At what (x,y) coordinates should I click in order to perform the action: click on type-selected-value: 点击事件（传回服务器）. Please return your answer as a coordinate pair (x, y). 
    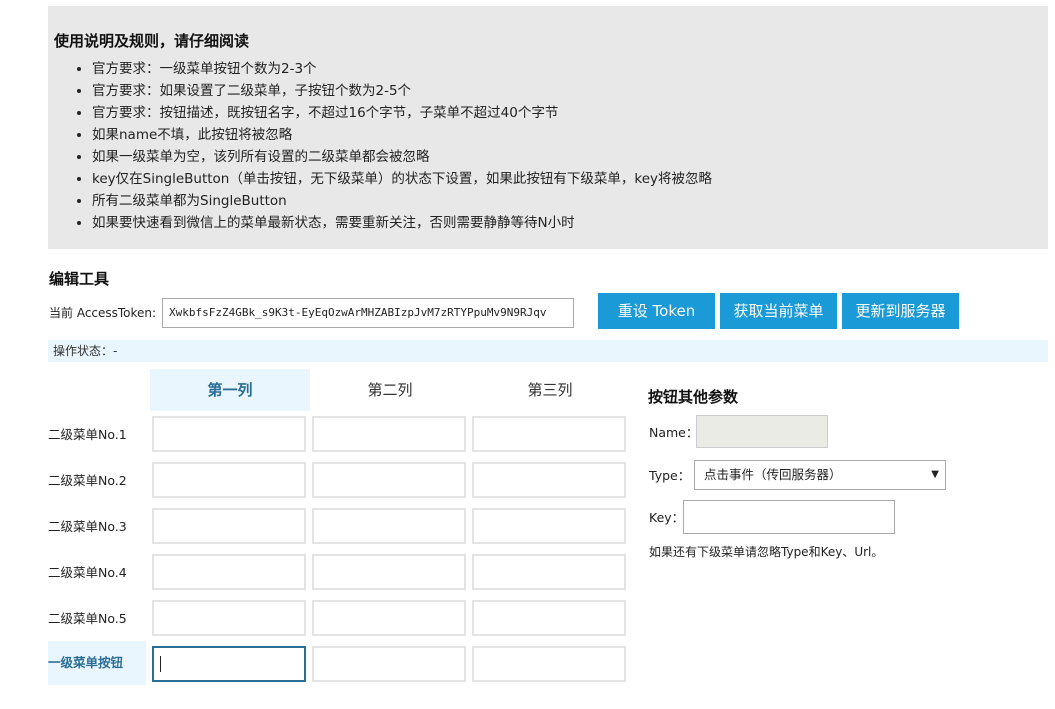
    Looking at the image, I should click on (773, 474).